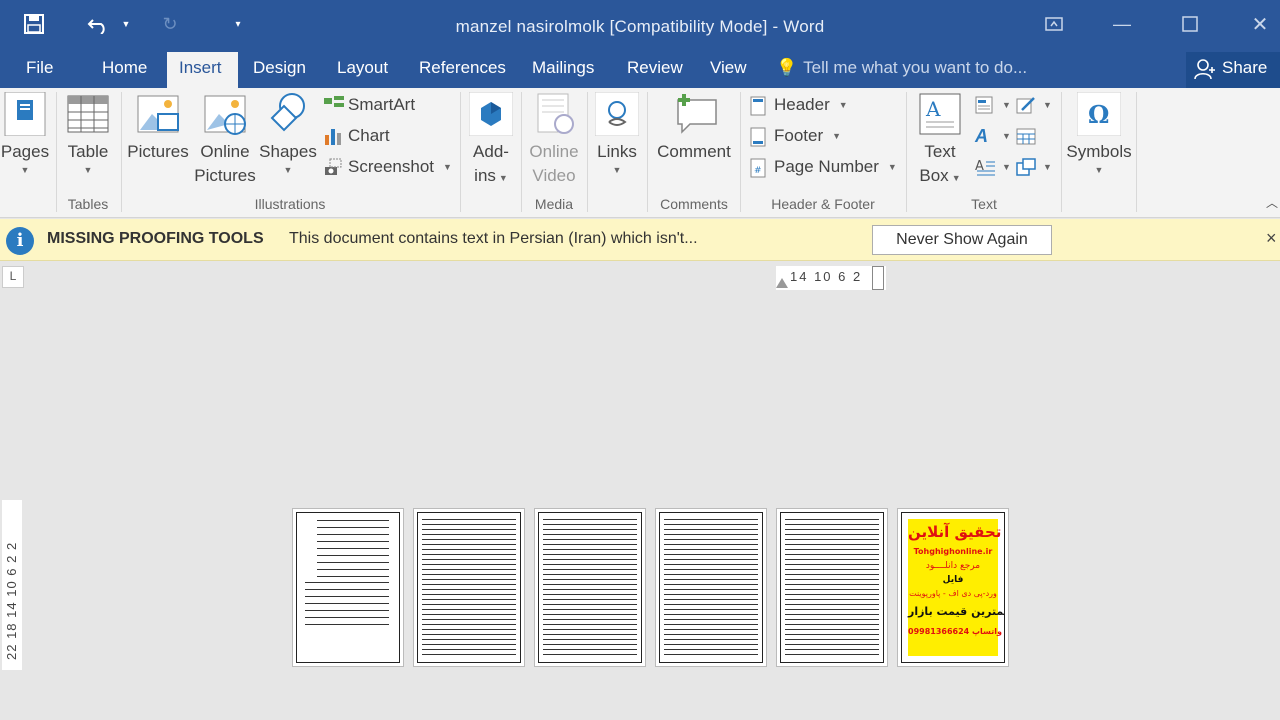  I want to click on text-box-label-2: Box, so click(934, 175).